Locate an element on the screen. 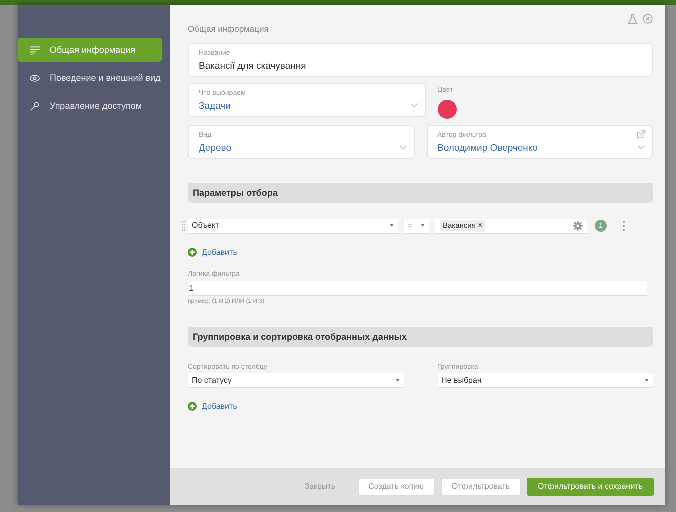  eye-icon is located at coordinates (35, 78).